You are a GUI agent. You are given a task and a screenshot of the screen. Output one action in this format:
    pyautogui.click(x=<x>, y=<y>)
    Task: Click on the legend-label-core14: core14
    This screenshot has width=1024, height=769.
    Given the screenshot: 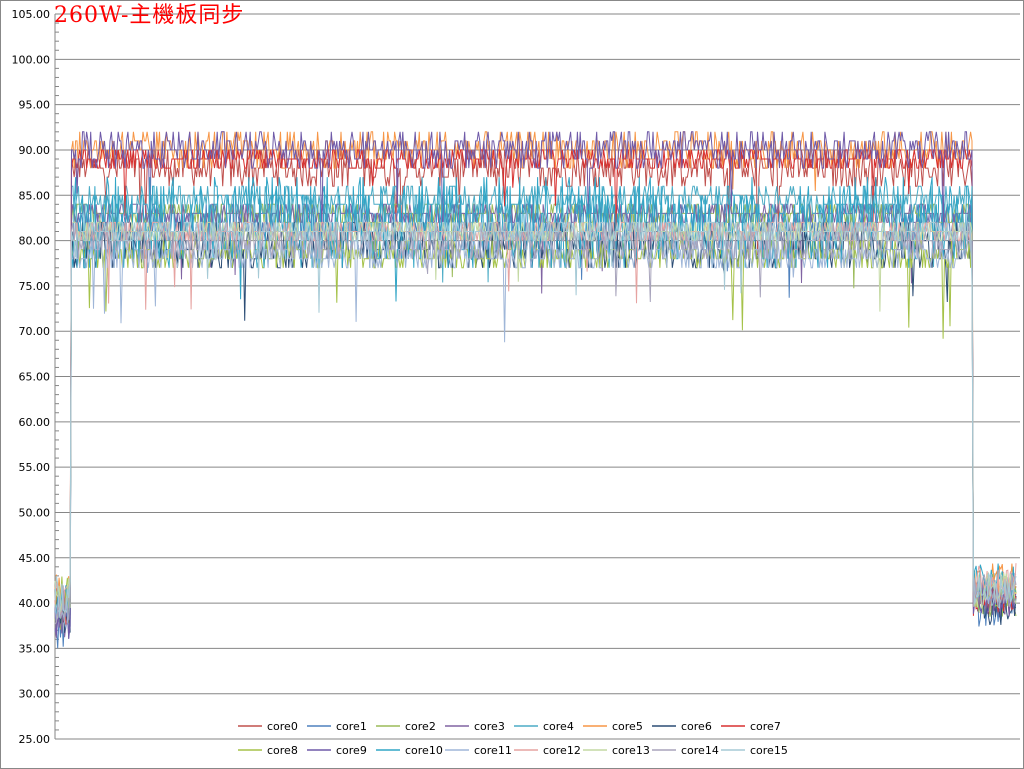 What is the action you would take?
    pyautogui.click(x=700, y=750)
    